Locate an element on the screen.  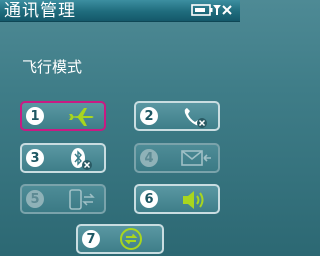
speaker-icon is located at coordinates (193, 200).